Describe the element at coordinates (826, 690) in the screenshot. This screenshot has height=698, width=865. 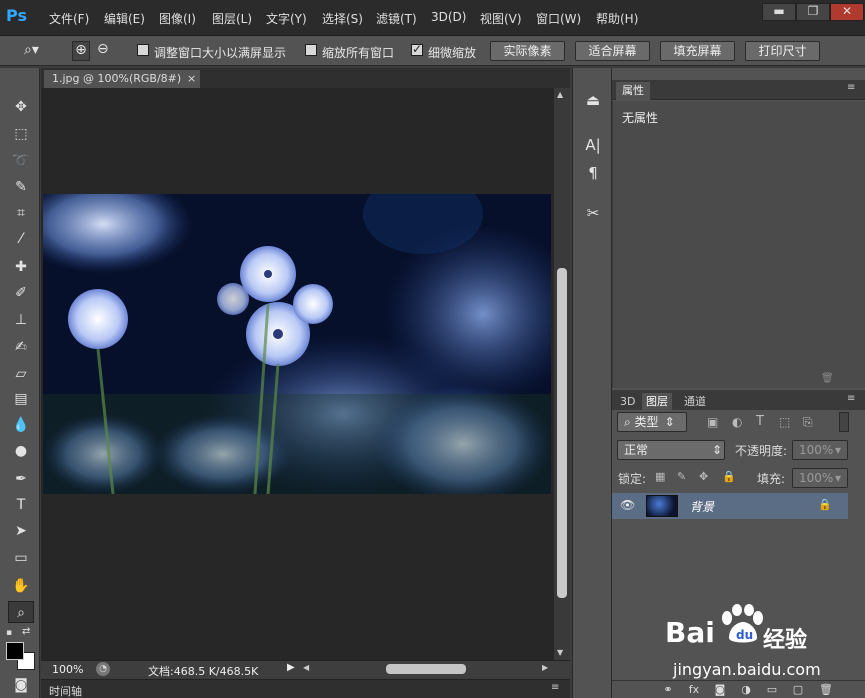
I see `delete-layer-icon: 🗑` at that location.